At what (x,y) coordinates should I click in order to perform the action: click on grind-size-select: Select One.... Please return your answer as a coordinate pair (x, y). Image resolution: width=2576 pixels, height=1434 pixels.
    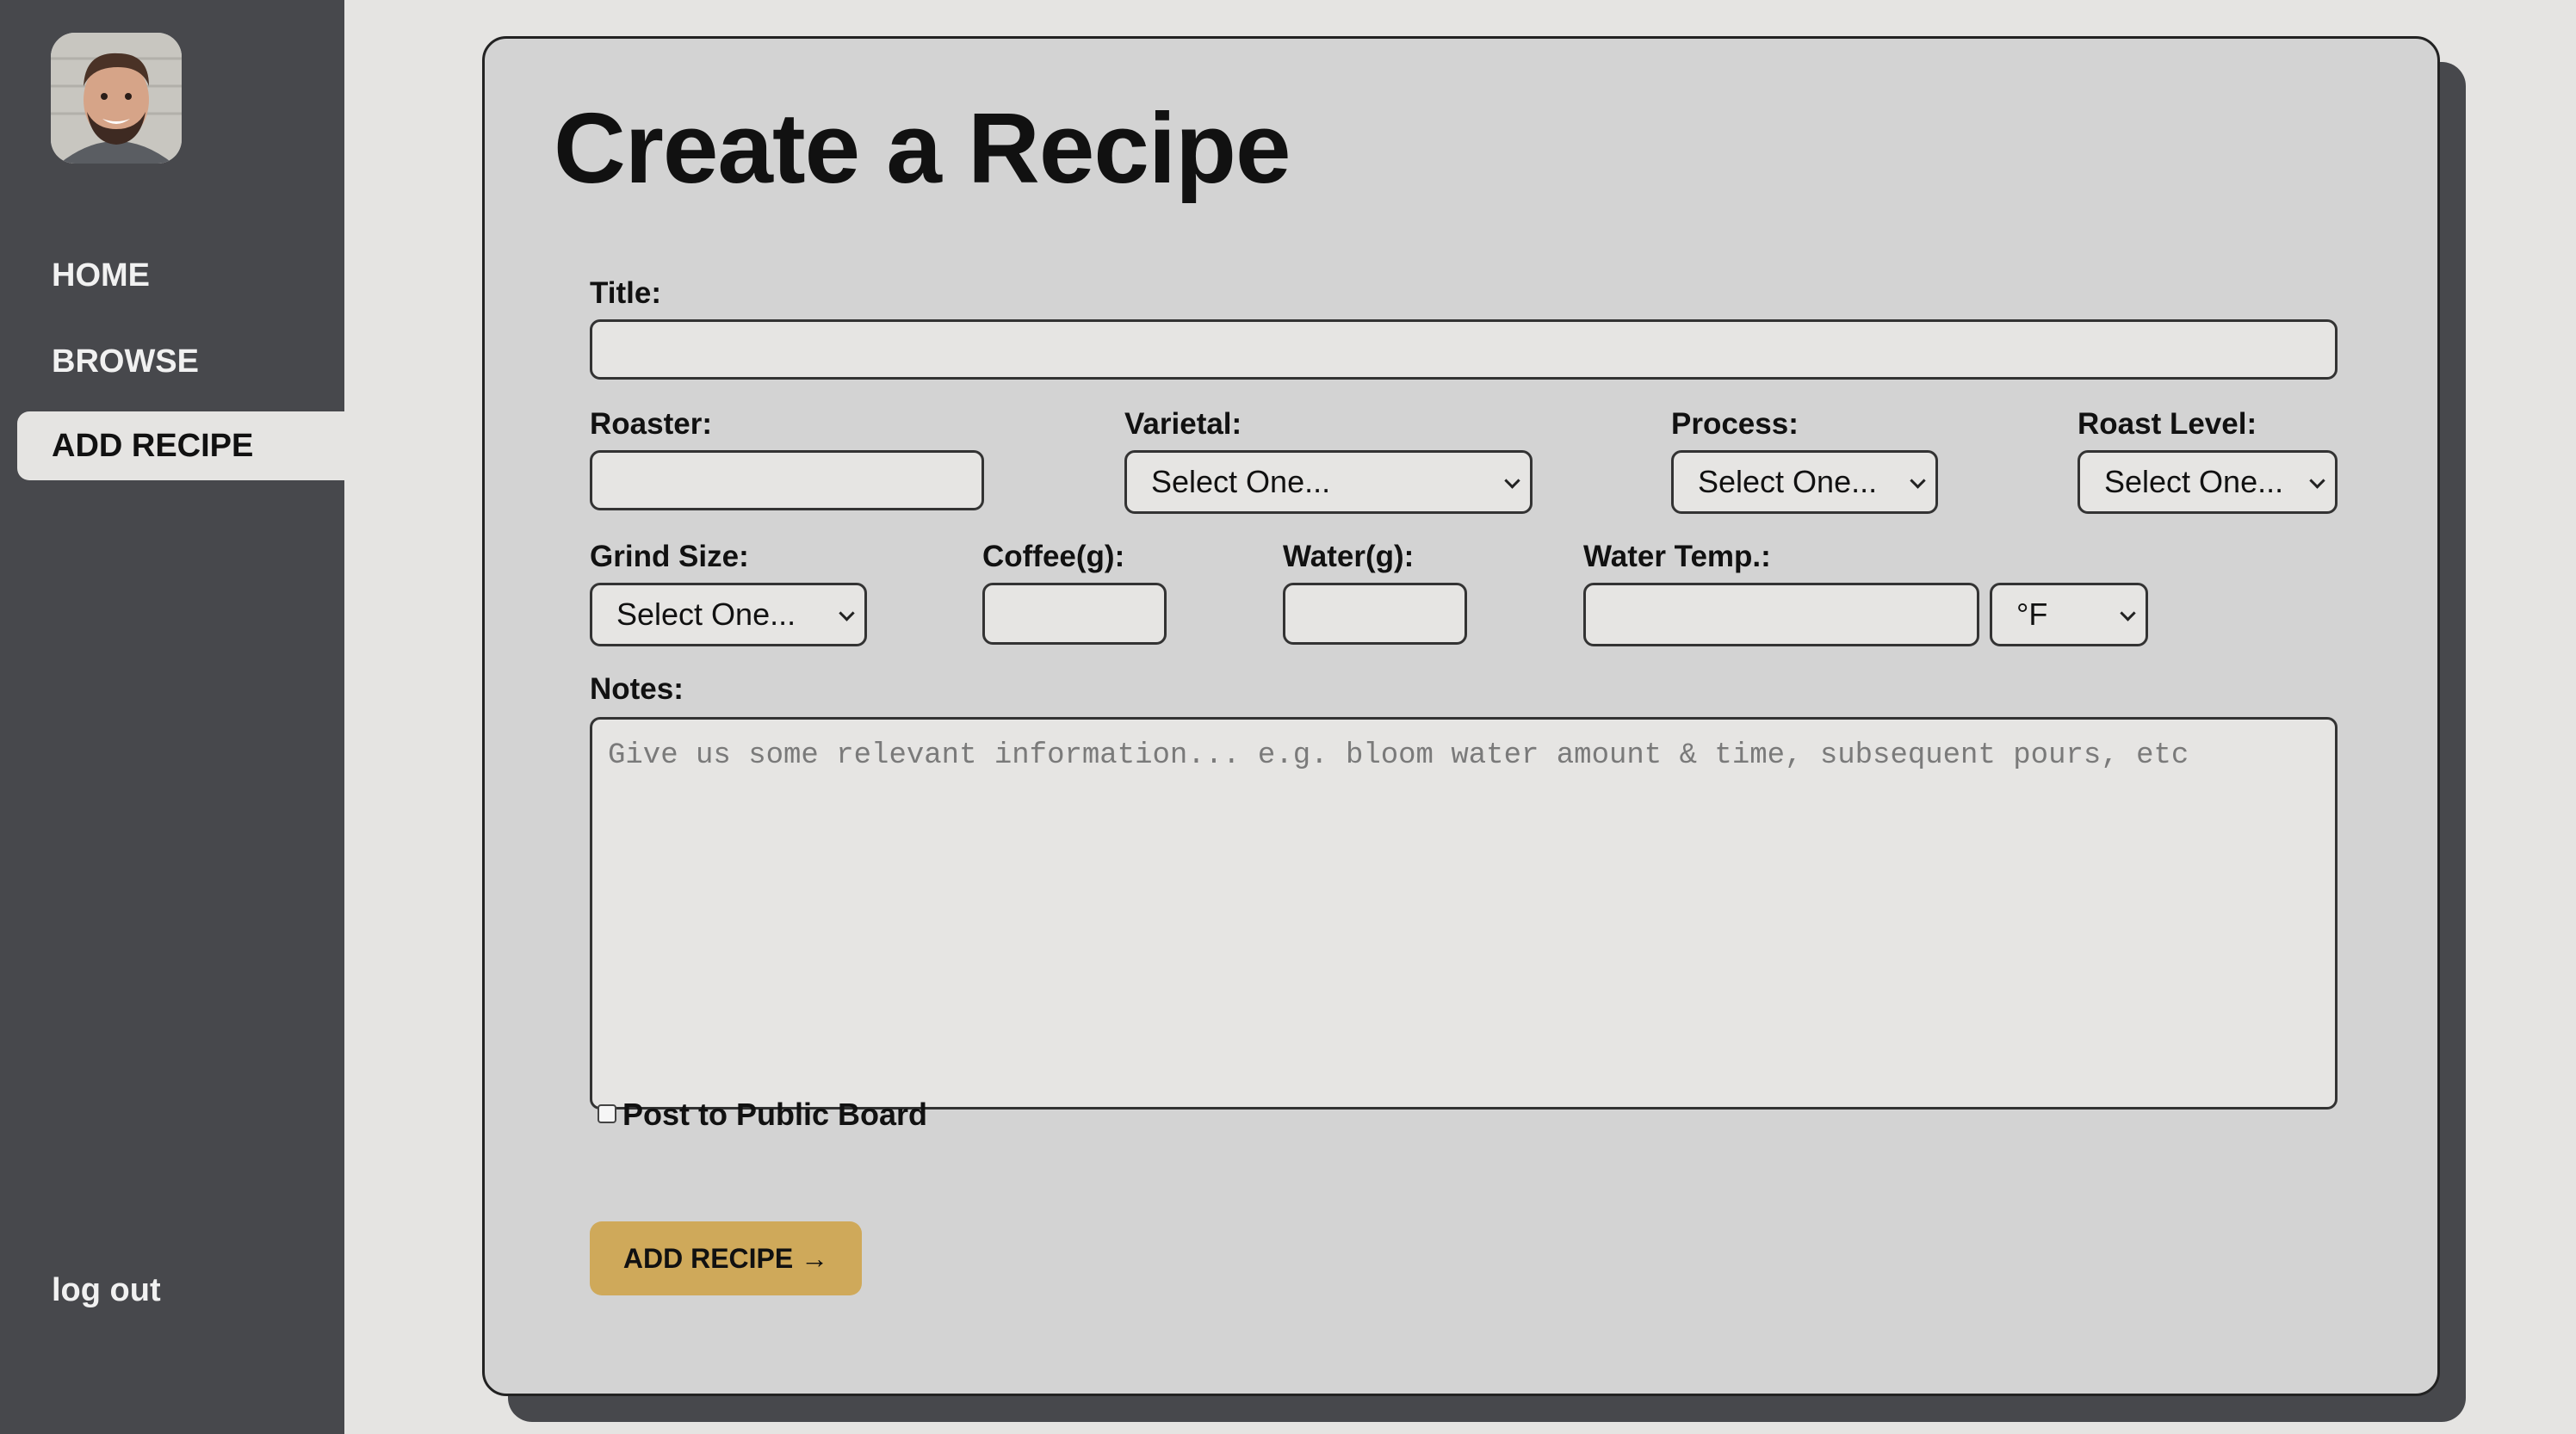
    Looking at the image, I should click on (728, 614).